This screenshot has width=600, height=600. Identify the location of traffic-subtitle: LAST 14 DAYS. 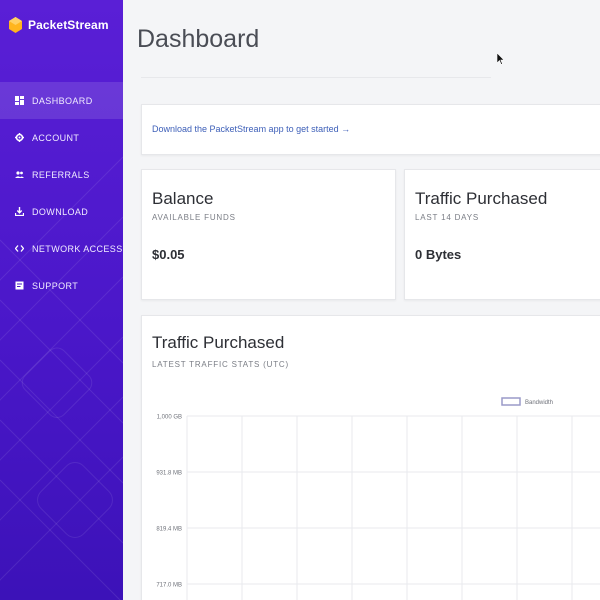
(447, 217).